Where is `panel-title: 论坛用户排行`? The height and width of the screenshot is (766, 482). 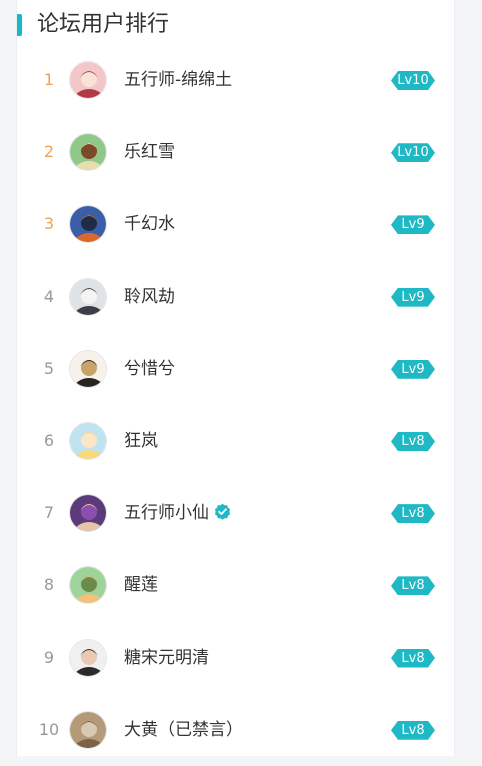 panel-title: 论坛用户排行 is located at coordinates (103, 24).